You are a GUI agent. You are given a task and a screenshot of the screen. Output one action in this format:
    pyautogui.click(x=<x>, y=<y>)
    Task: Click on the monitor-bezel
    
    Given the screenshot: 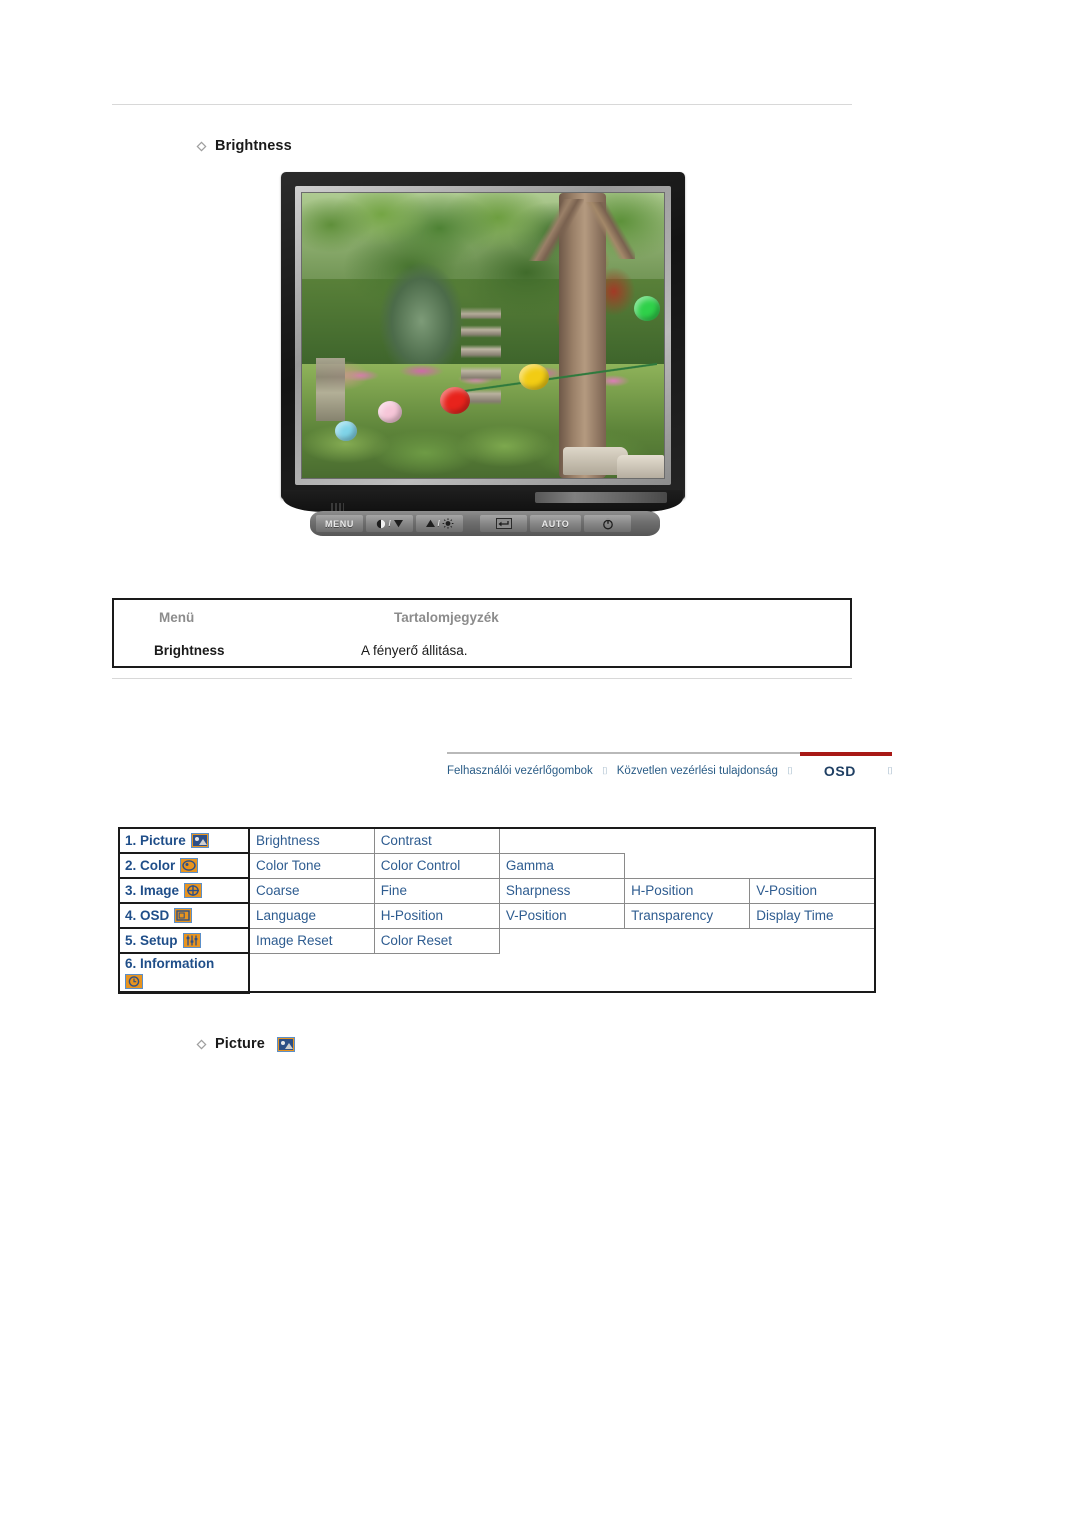 What is the action you would take?
    pyautogui.click(x=483, y=335)
    